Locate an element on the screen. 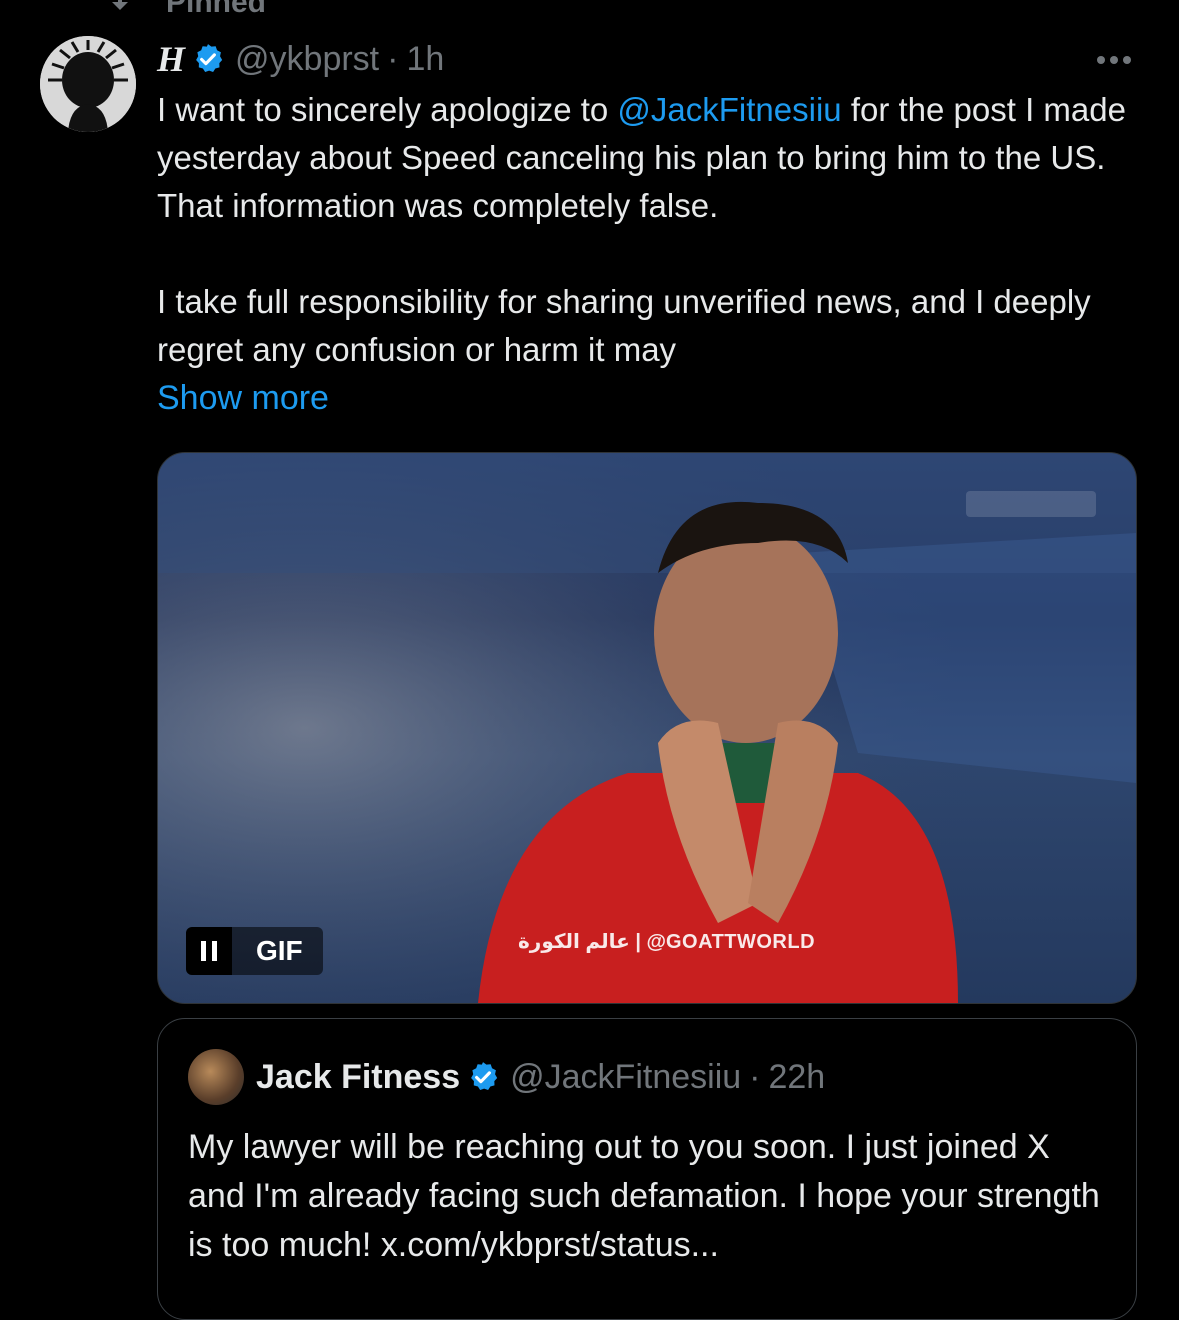 The image size is (1179, 1320). gif-watermark: عالم الكورة | @GOATTWORLD is located at coordinates (667, 942).